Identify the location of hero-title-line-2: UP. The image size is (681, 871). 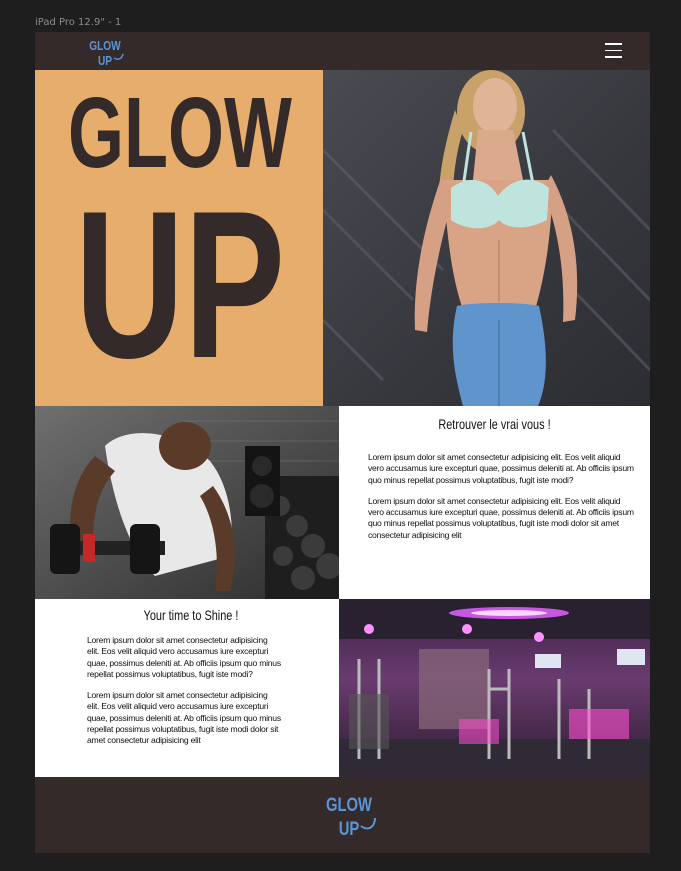
(180, 283).